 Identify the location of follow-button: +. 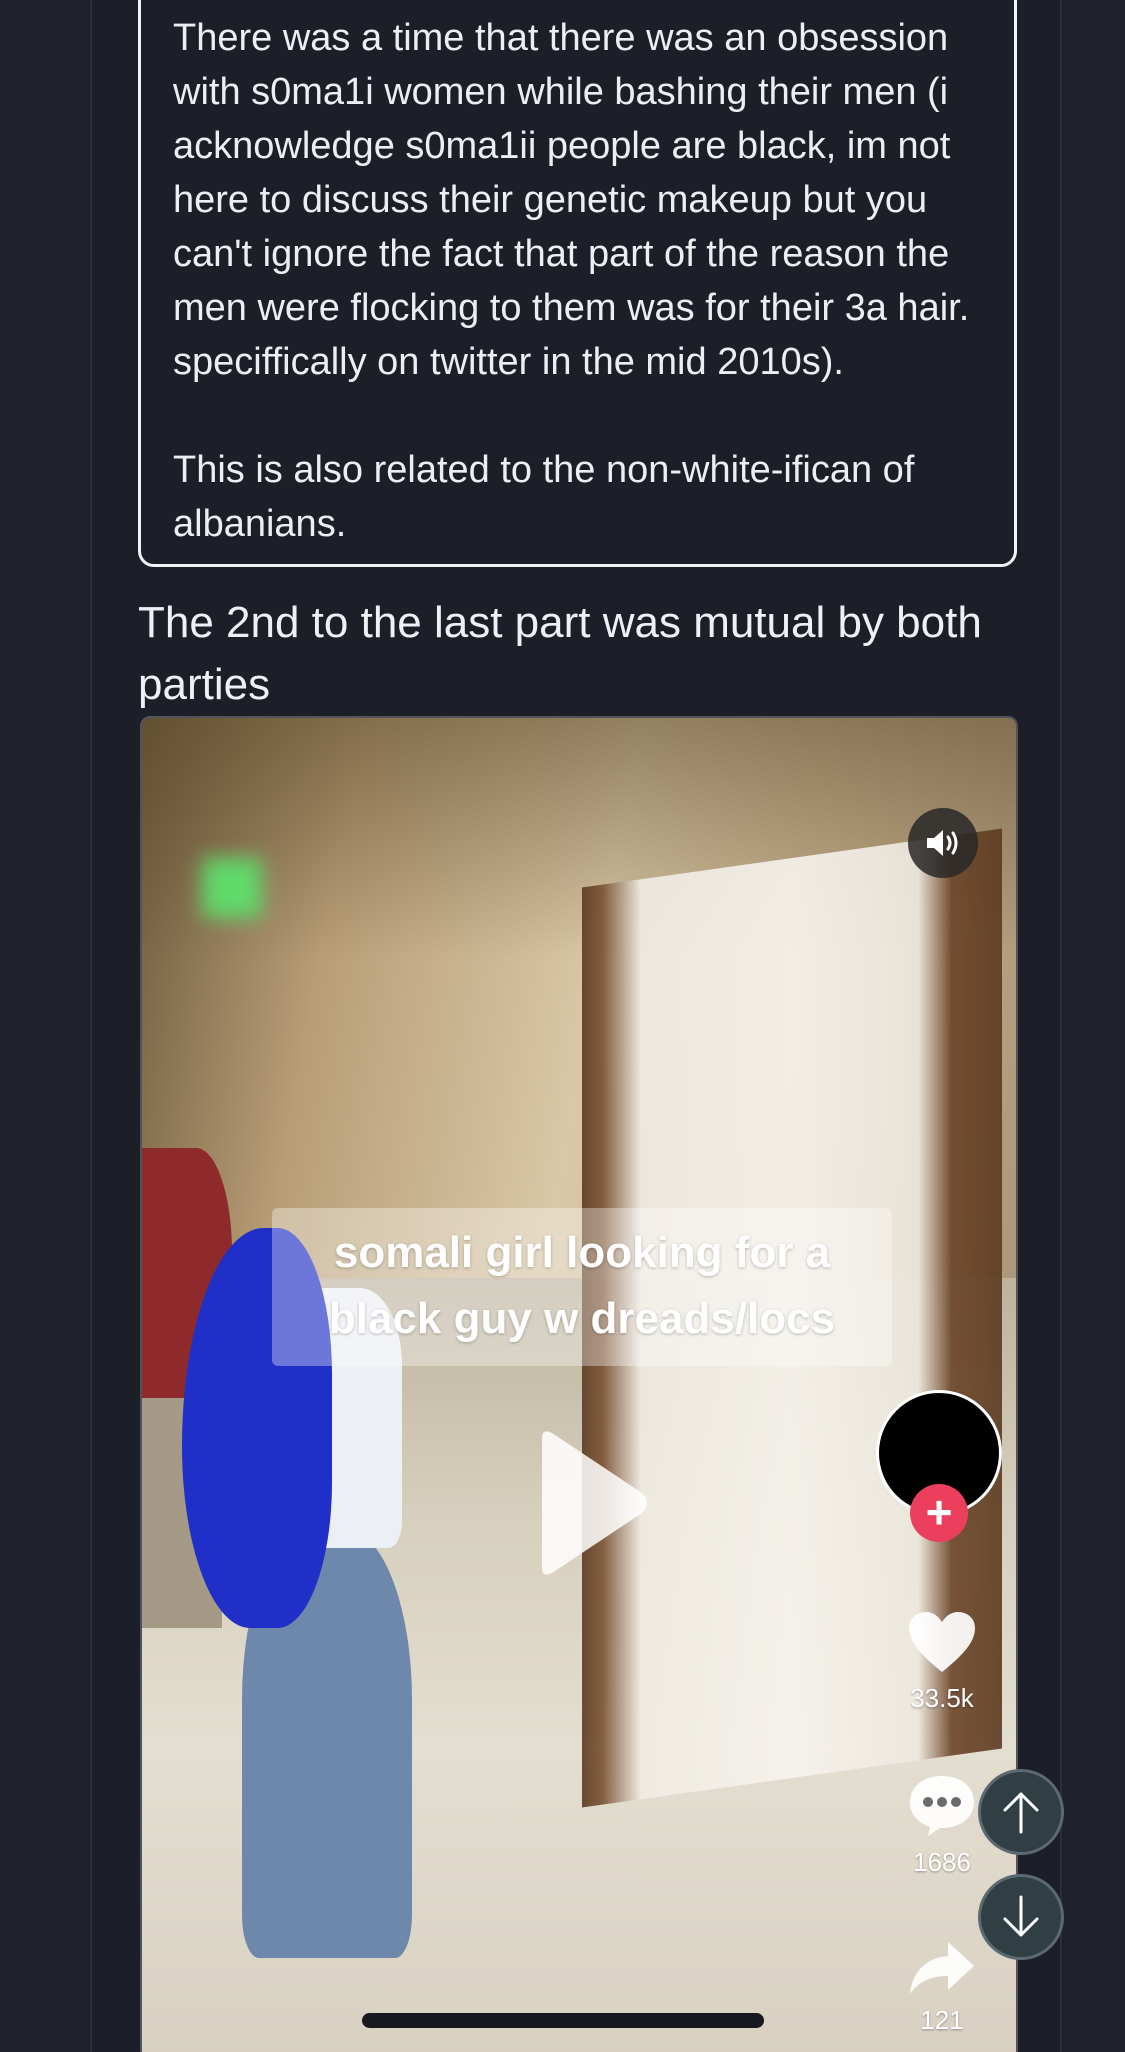
(939, 1513).